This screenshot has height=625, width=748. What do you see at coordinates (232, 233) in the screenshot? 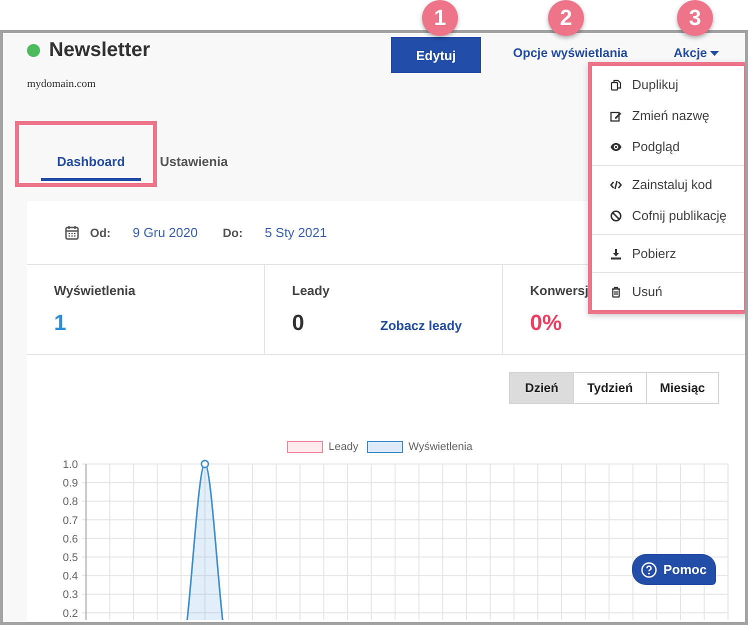
I see `to-label: Do:` at bounding box center [232, 233].